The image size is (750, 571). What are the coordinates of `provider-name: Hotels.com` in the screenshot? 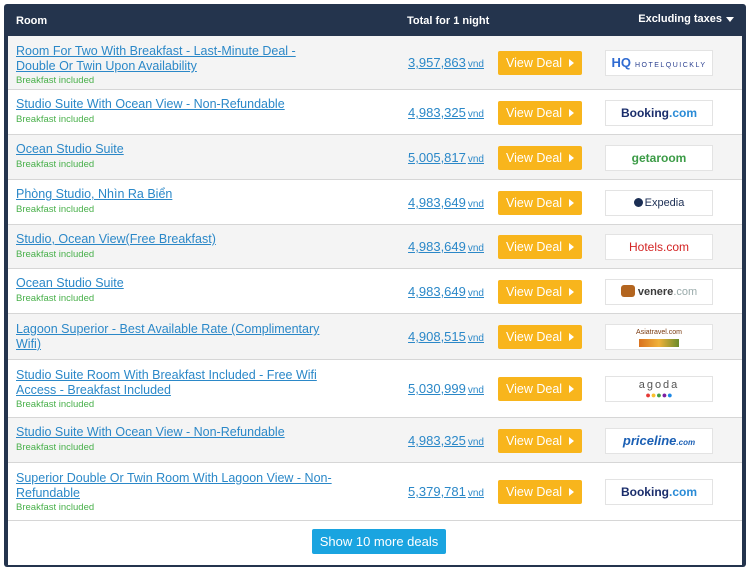 It's located at (659, 247).